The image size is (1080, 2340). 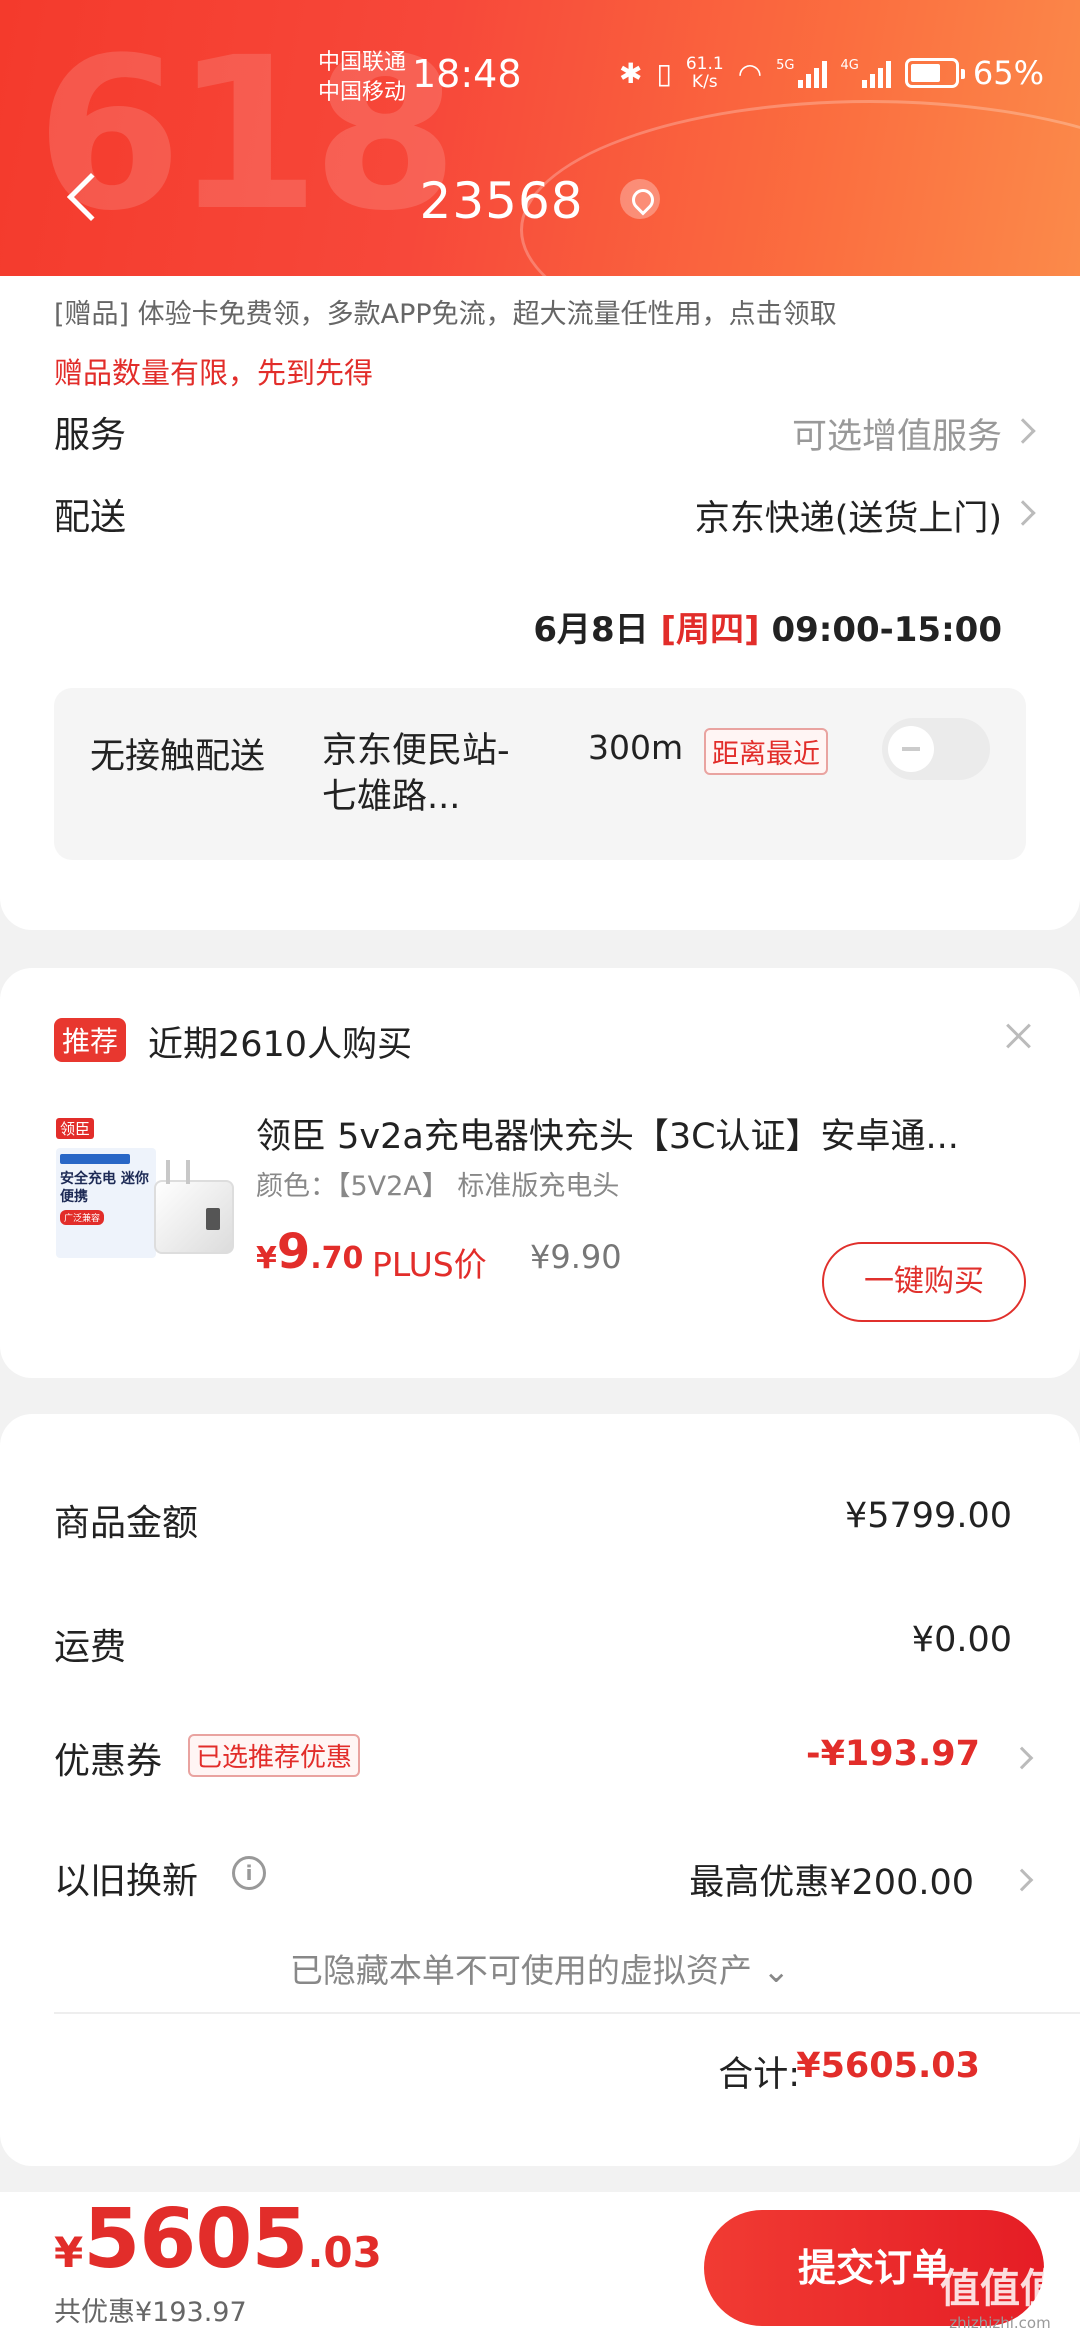 I want to click on wifi-icon: ◠, so click(x=750, y=73).